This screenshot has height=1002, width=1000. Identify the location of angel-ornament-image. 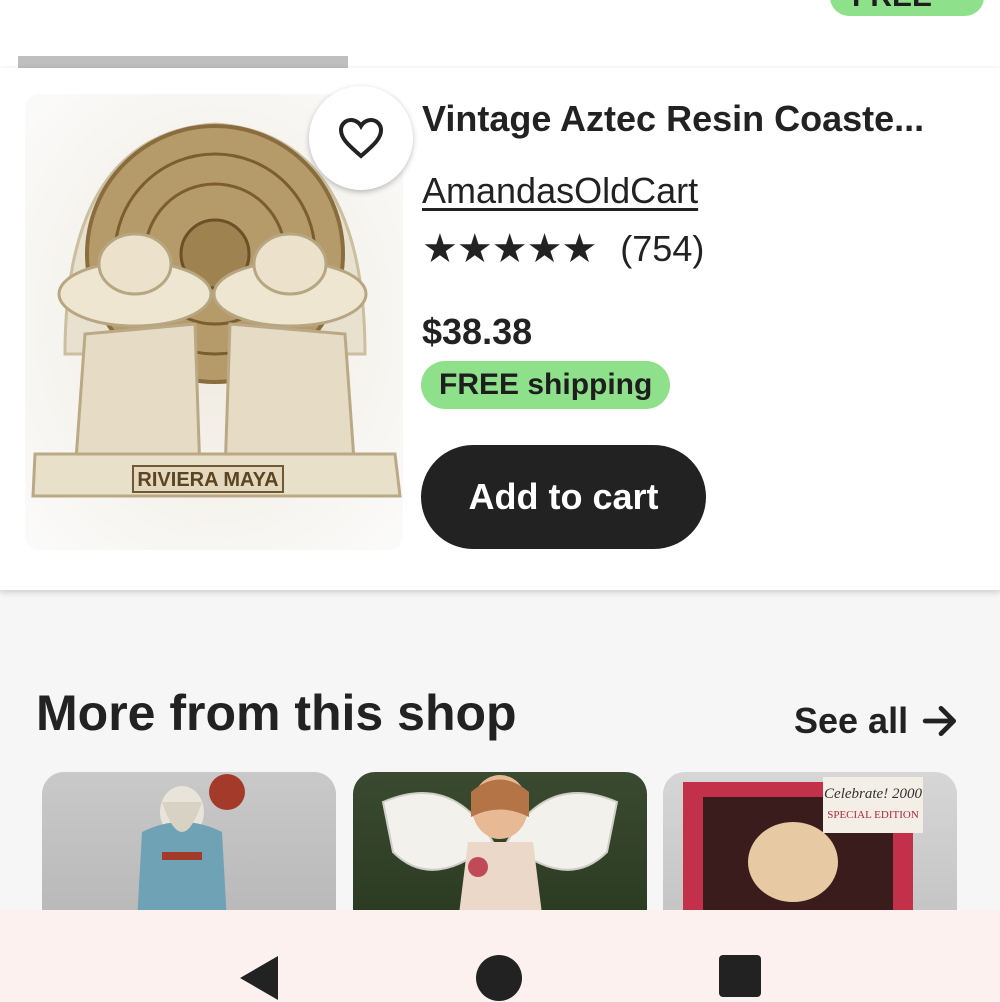
(500, 848).